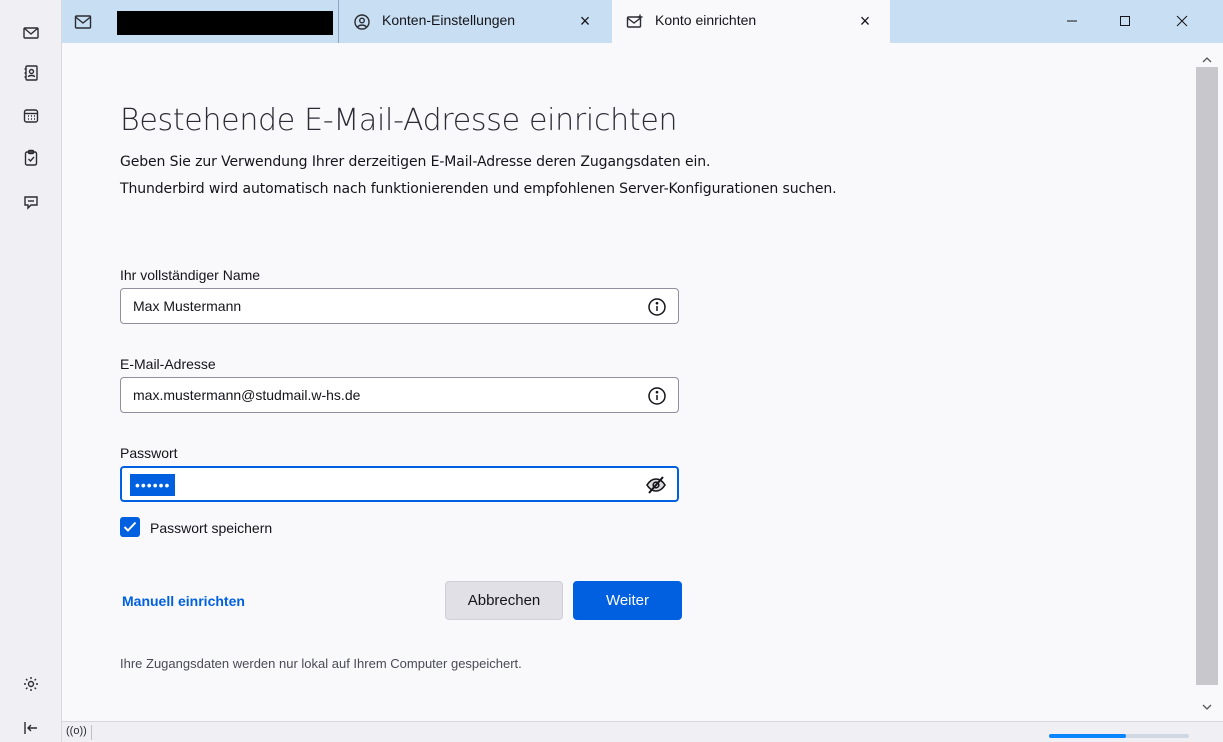 The width and height of the screenshot is (1223, 742). What do you see at coordinates (168, 364) in the screenshot?
I see `email-label: E-Mail-Adresse` at bounding box center [168, 364].